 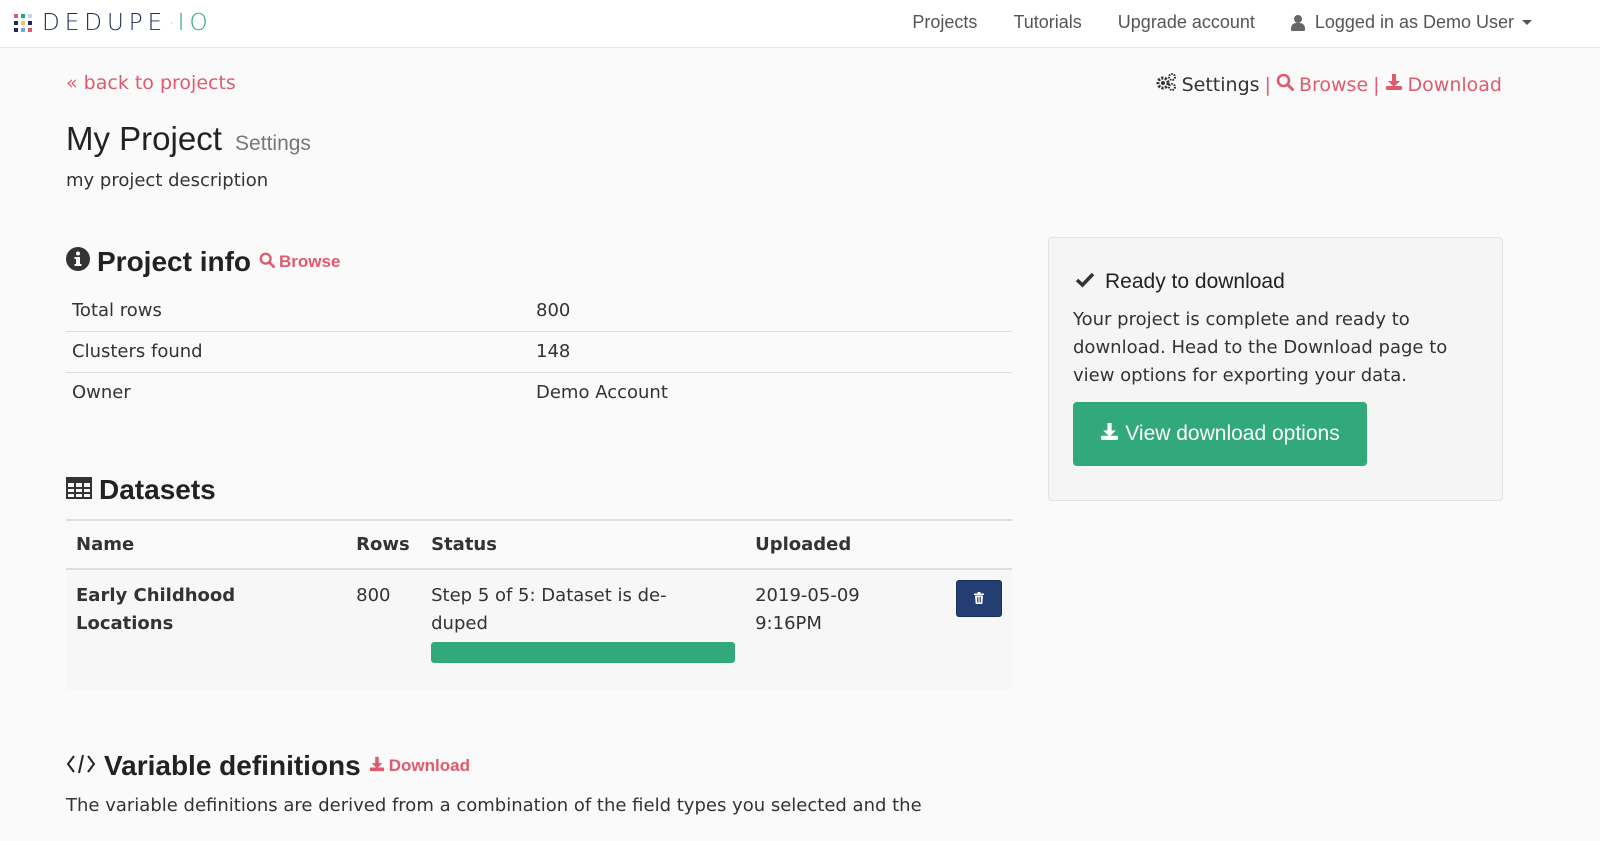 I want to click on settings-label: Settings, so click(x=1221, y=85).